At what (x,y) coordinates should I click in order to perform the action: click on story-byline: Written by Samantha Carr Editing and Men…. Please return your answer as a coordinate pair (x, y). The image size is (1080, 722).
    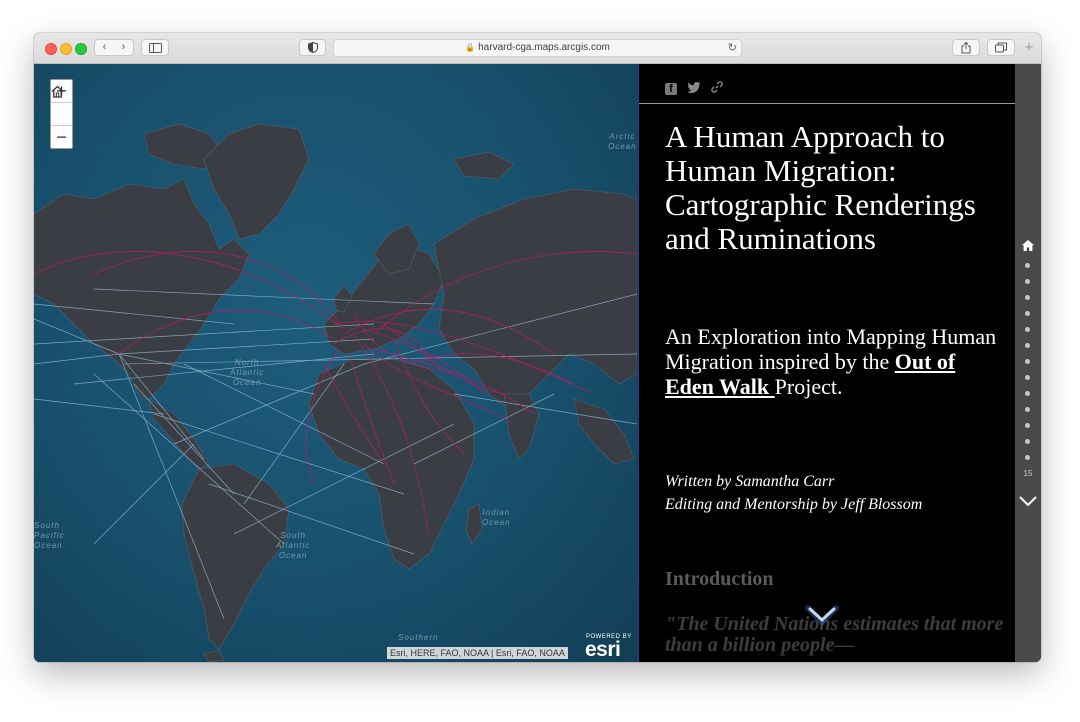
    Looking at the image, I should click on (835, 493).